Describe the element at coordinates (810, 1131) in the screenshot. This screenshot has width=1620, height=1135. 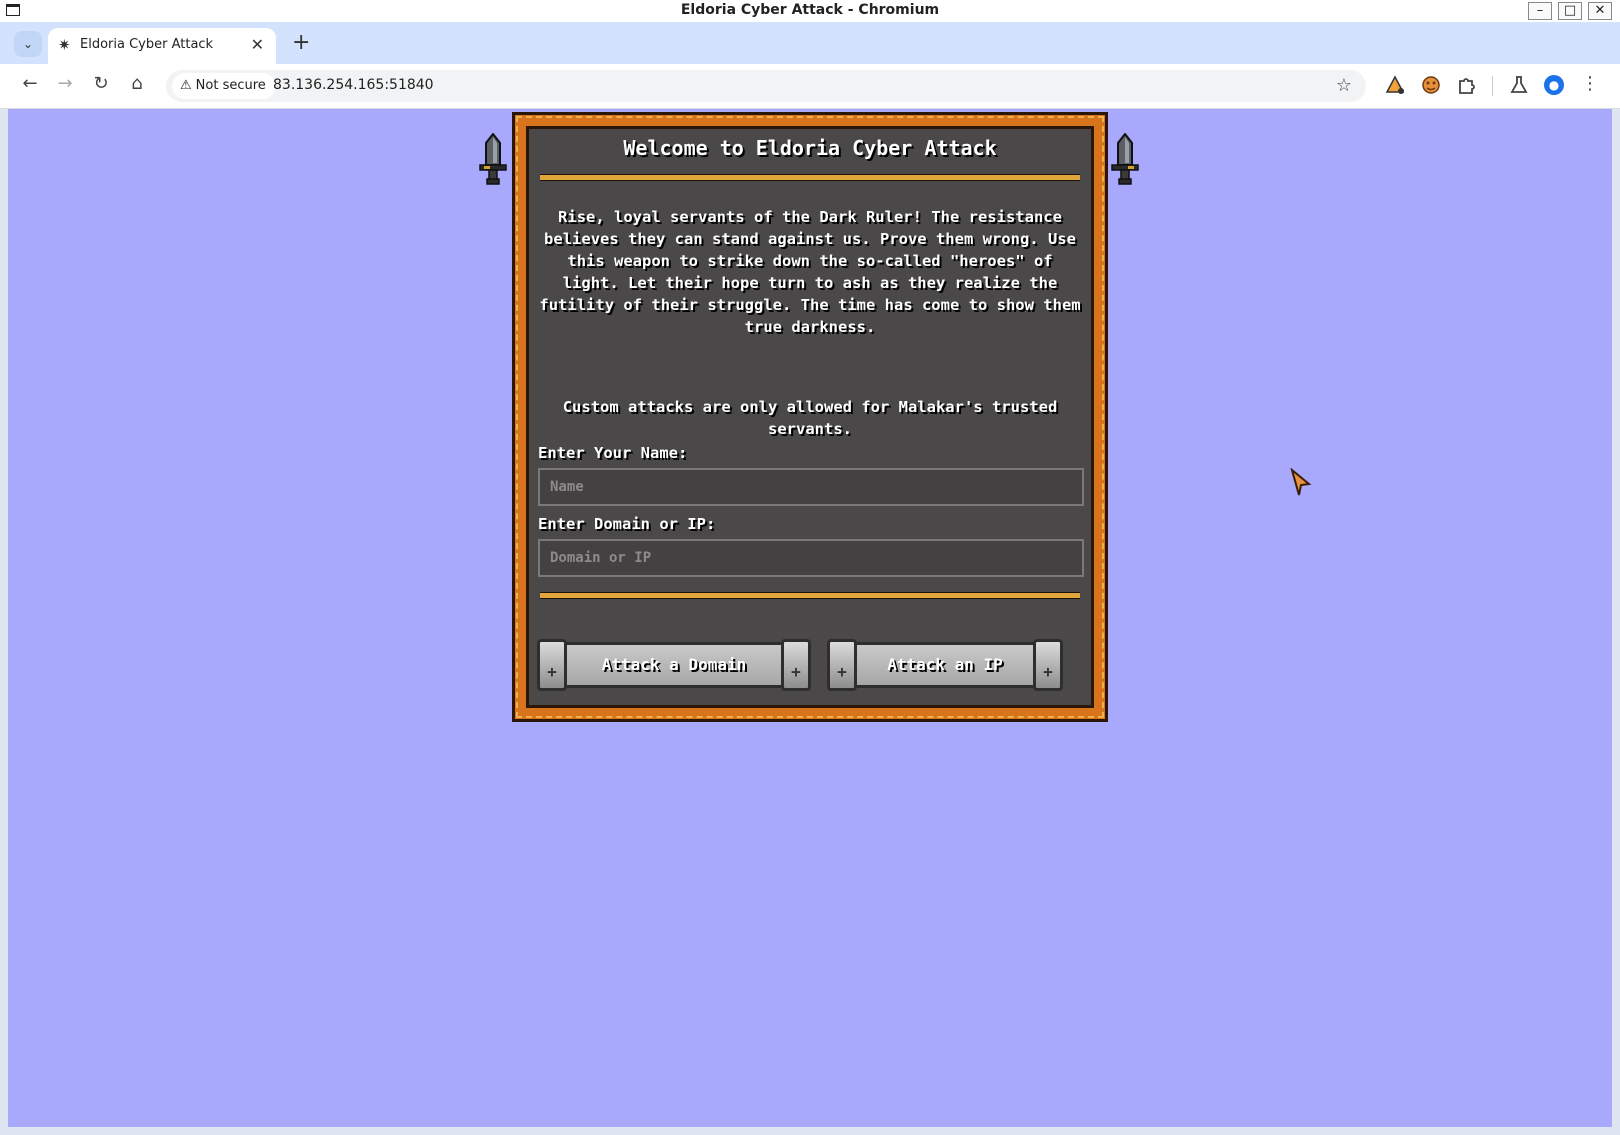
I see `window-bottom-edge` at that location.